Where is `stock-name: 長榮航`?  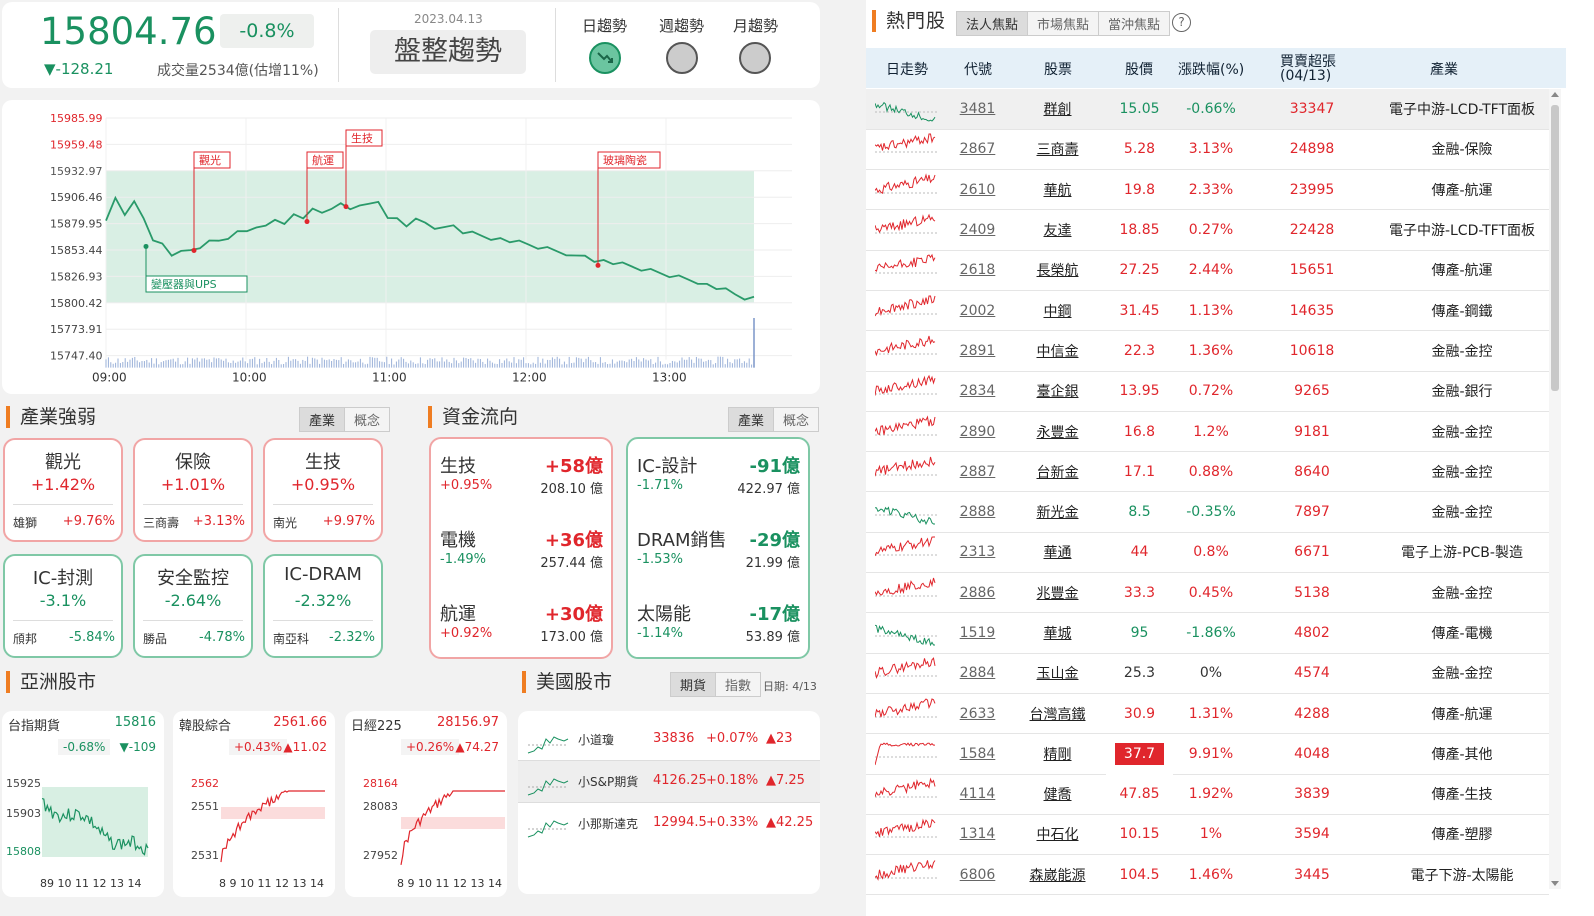 stock-name: 長榮航 is located at coordinates (1057, 270).